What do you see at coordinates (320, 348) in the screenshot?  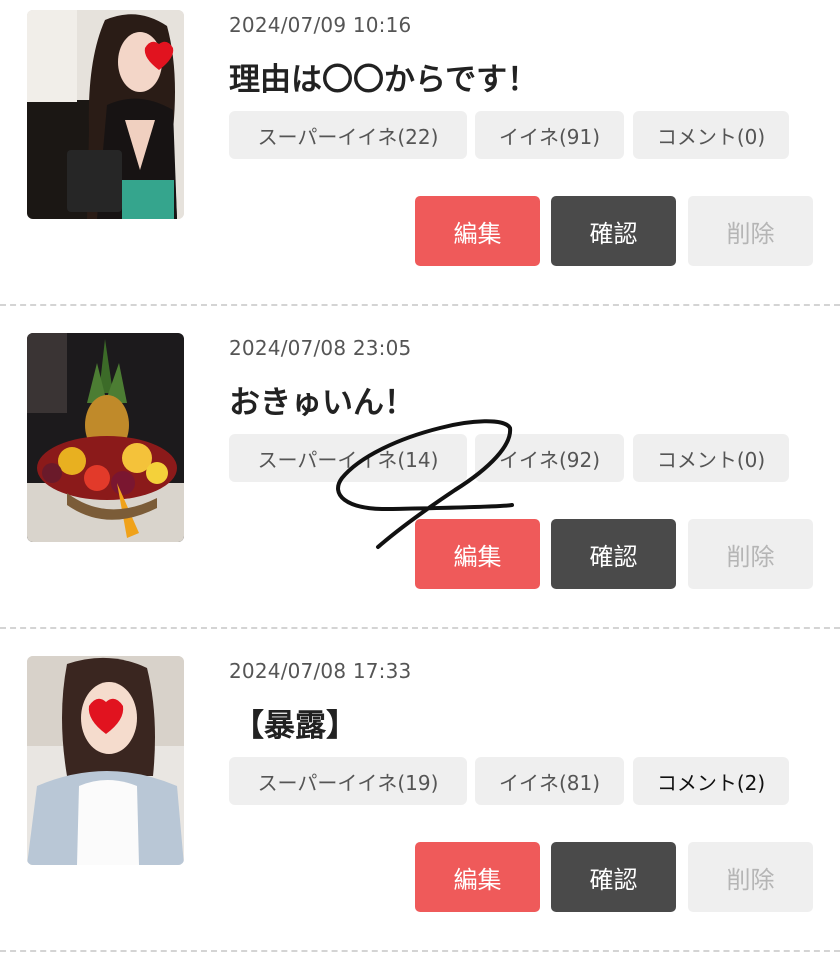 I see `post-timestamp: 2024/07/08 23:05` at bounding box center [320, 348].